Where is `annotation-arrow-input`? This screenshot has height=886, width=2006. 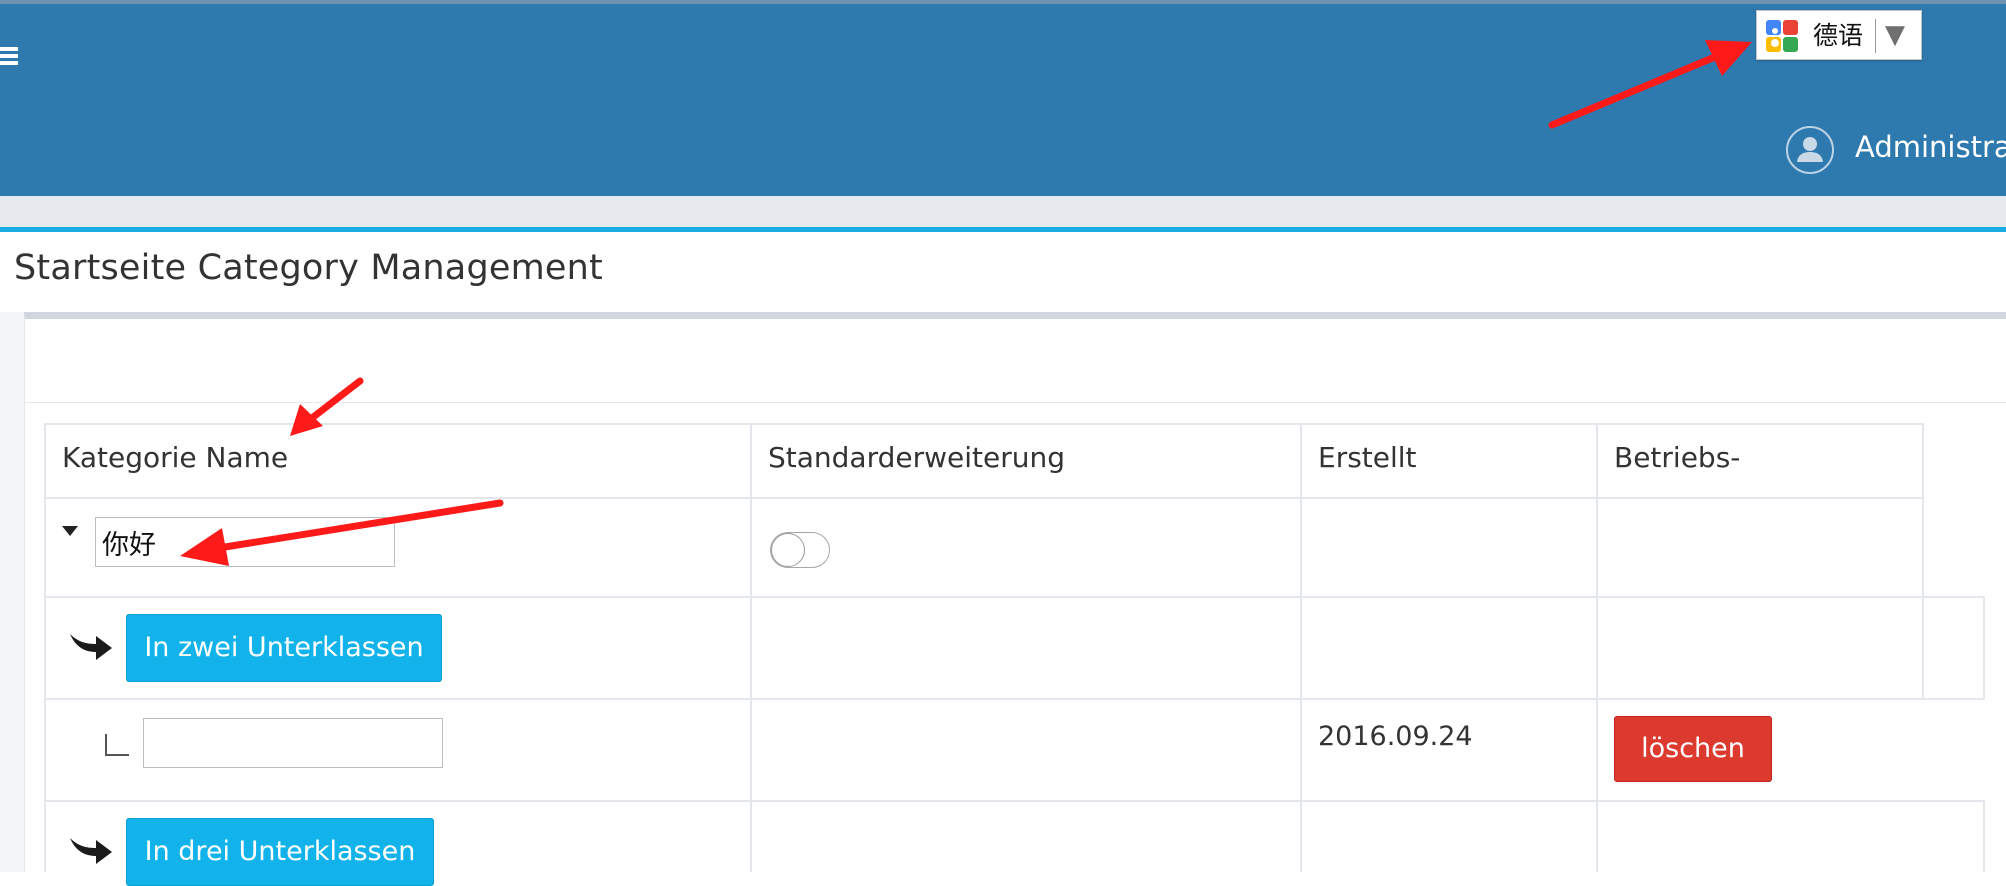 annotation-arrow-input is located at coordinates (342, 532).